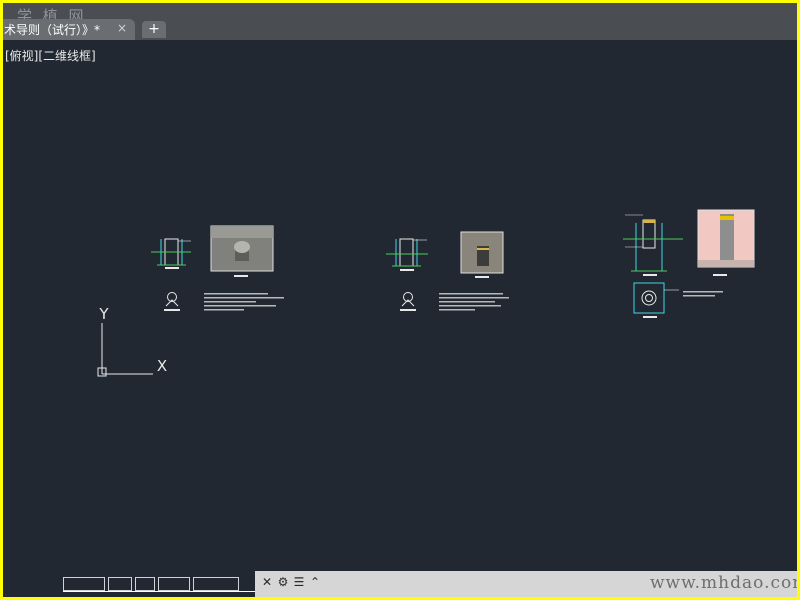 Image resolution: width=800 pixels, height=600 pixels. I want to click on status-bar: ✕ ⚙ ☰ ⌃ www.mhdao.com, so click(400, 584).